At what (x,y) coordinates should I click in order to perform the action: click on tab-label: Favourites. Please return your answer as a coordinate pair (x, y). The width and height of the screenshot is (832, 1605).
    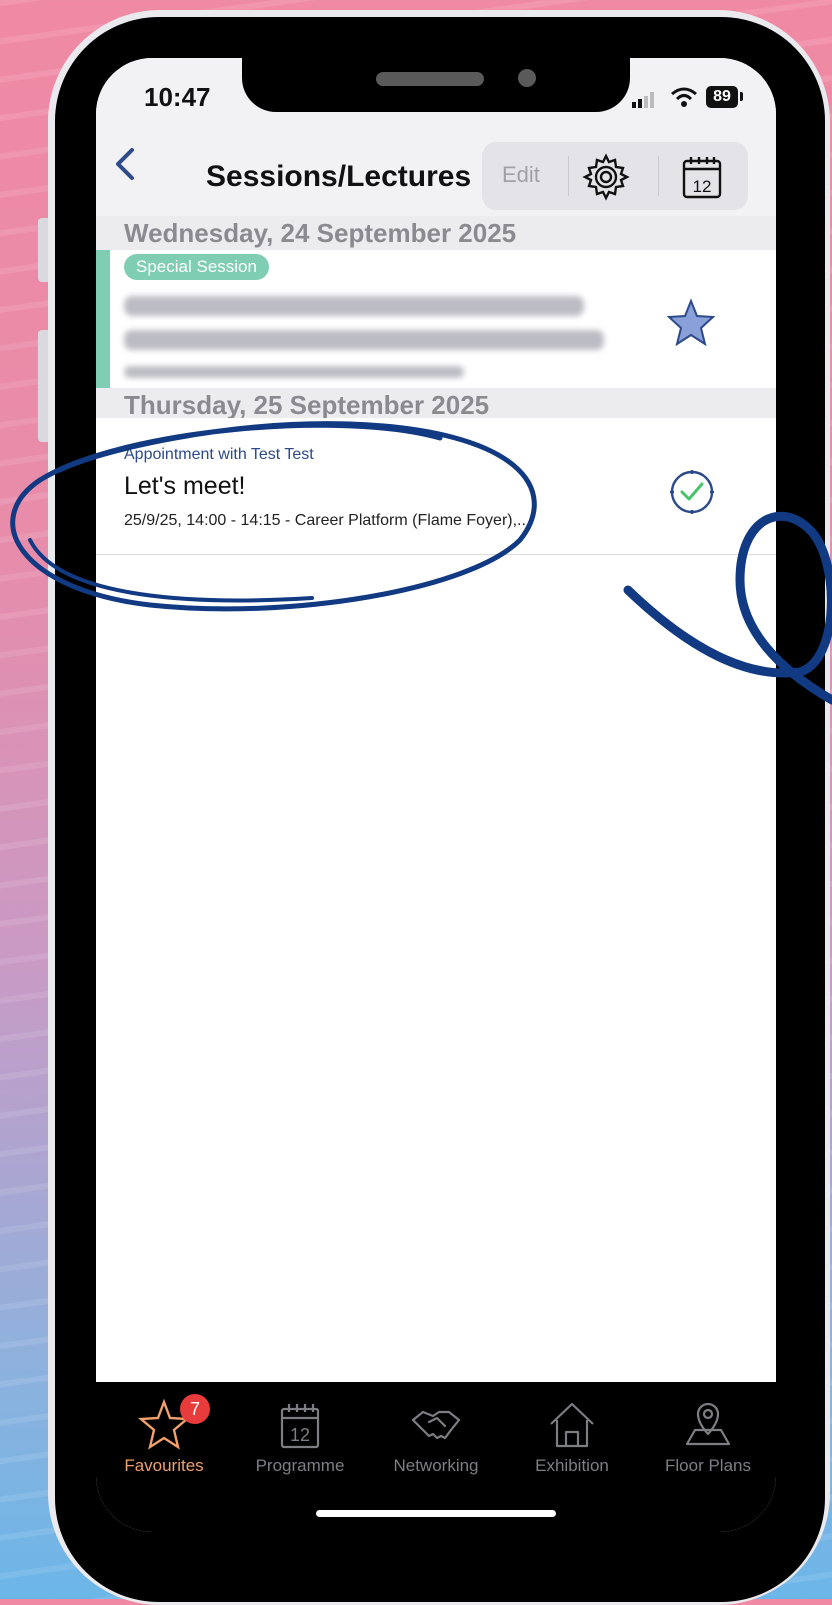
    Looking at the image, I should click on (164, 1465).